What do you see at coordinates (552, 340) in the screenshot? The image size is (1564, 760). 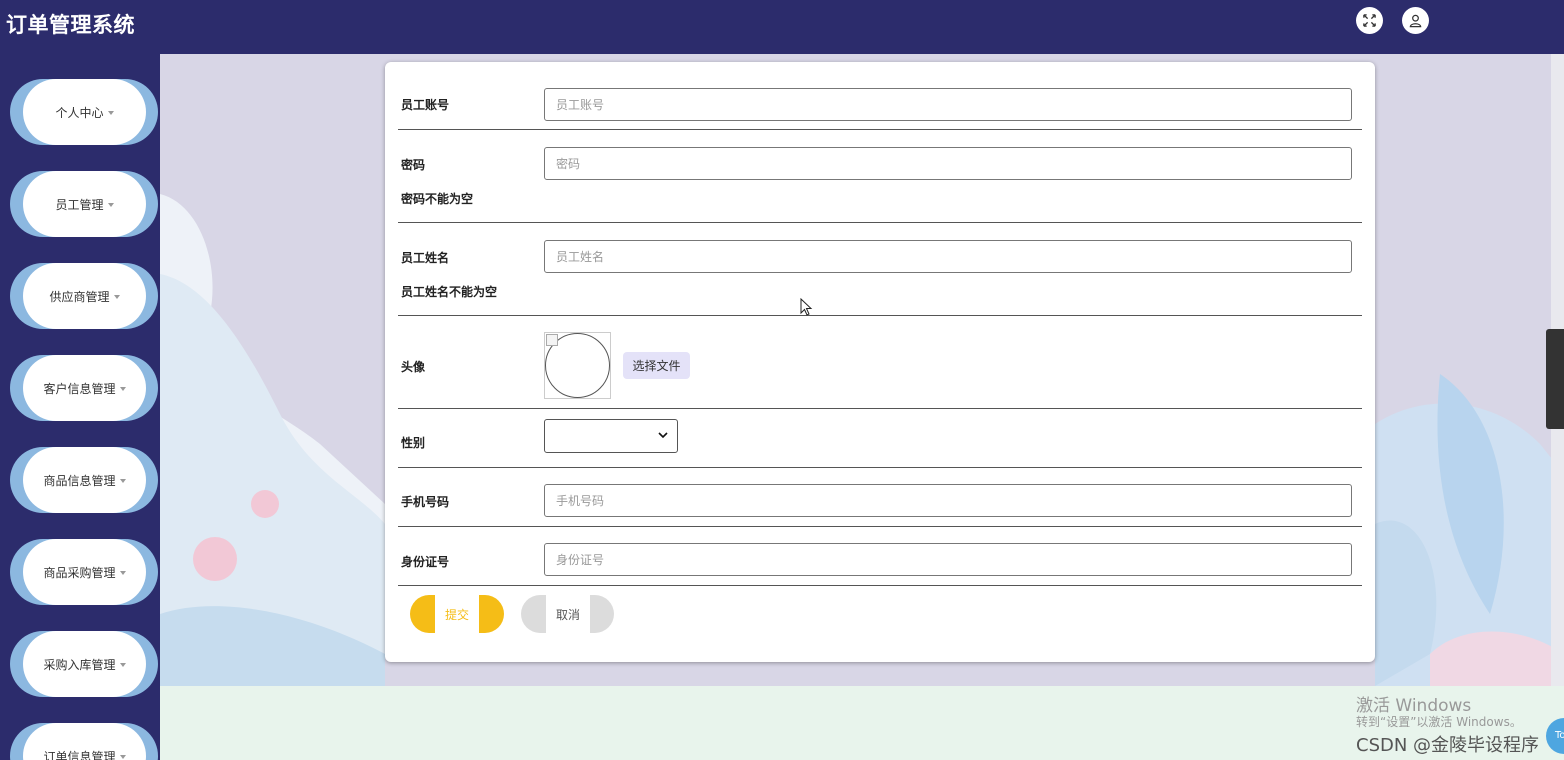 I see `broken-image-icon` at bounding box center [552, 340].